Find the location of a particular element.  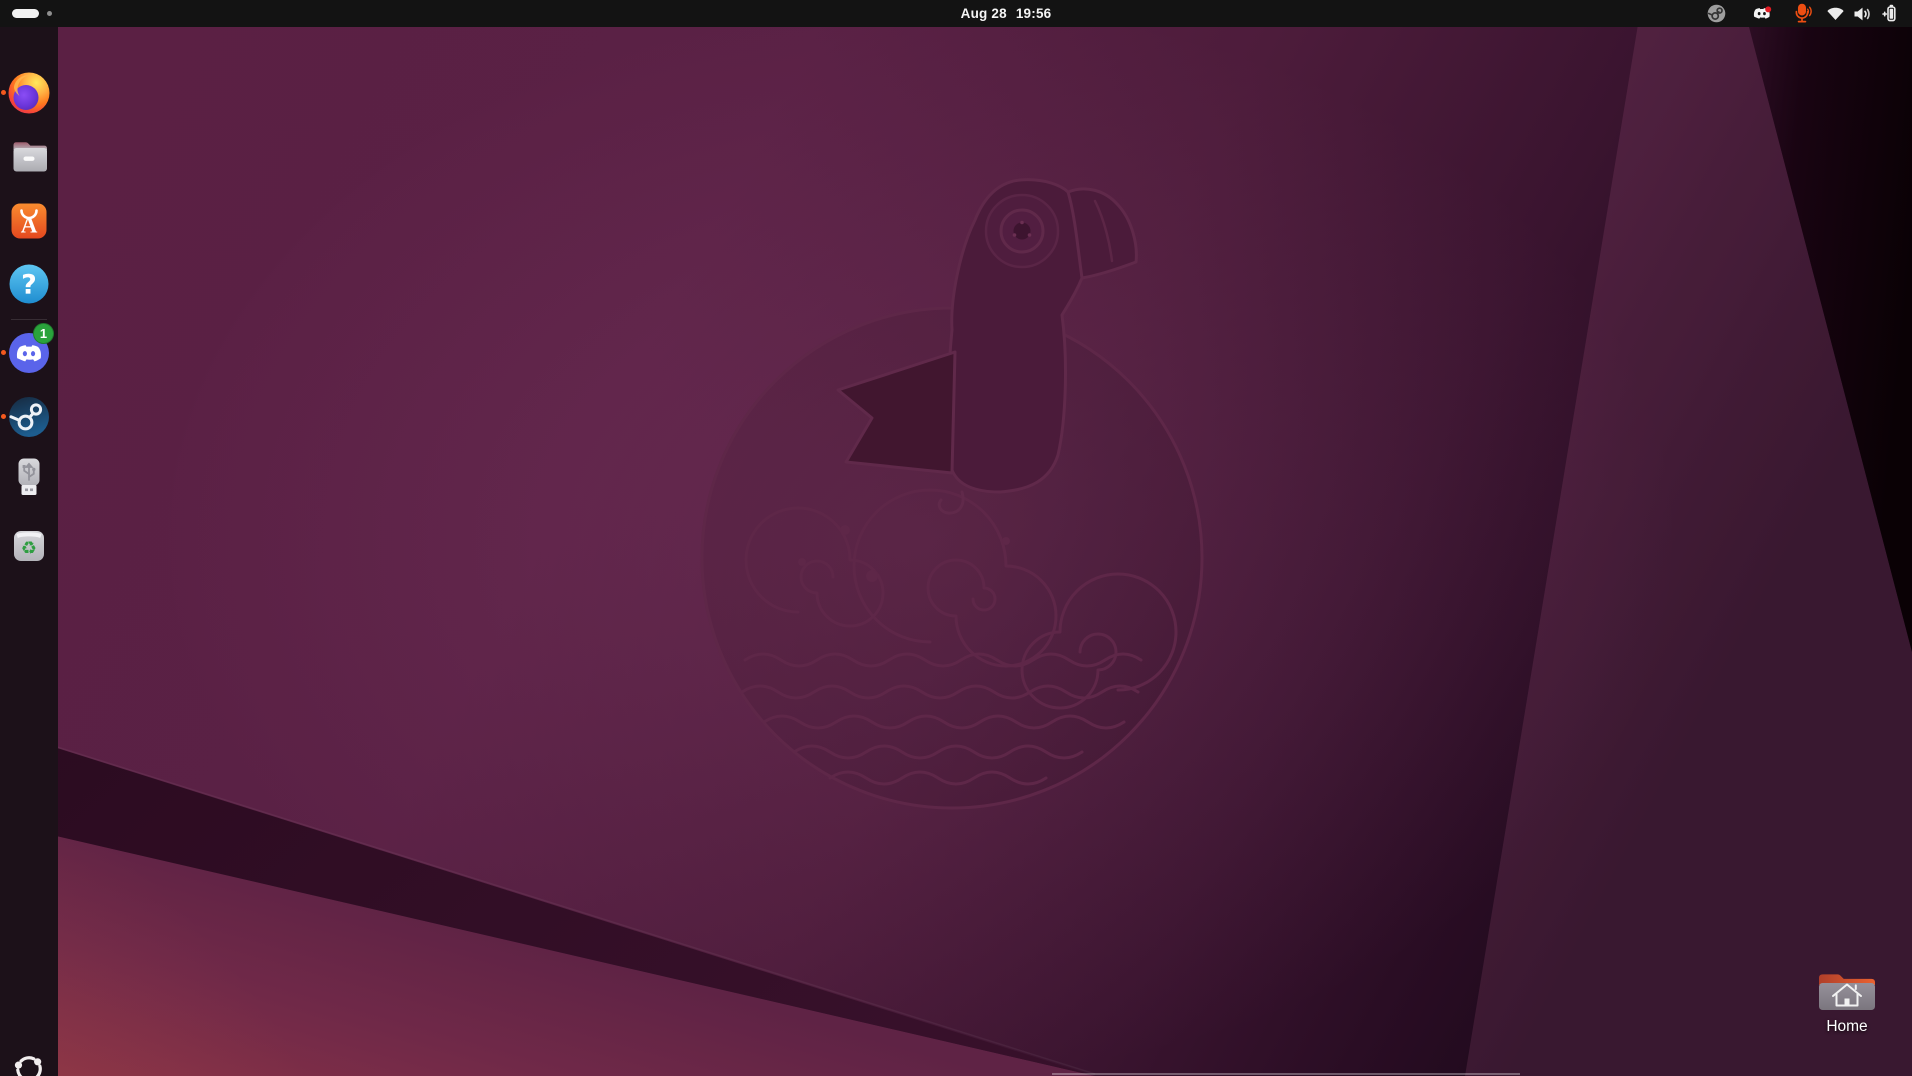

help-icon: ? is located at coordinates (29, 284).